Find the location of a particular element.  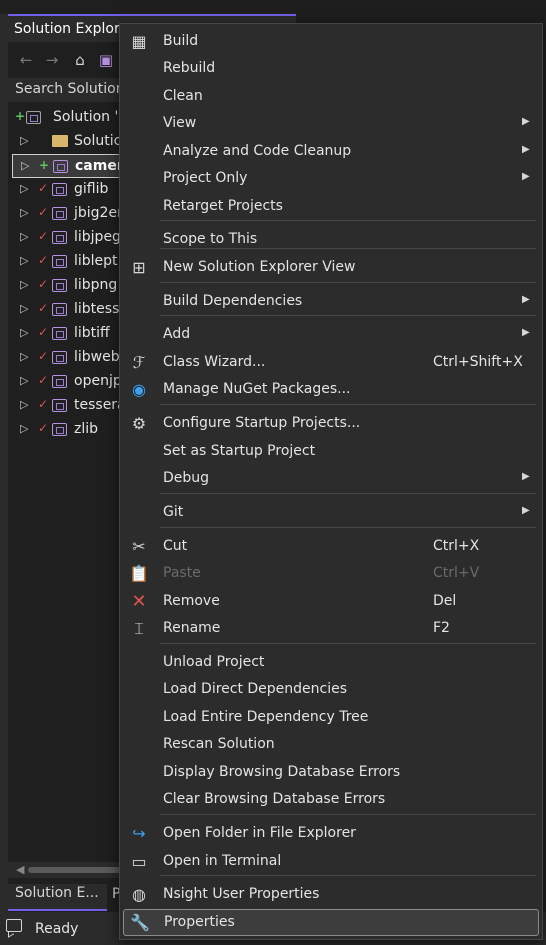

tree-label: jbig2er is located at coordinates (98, 213).